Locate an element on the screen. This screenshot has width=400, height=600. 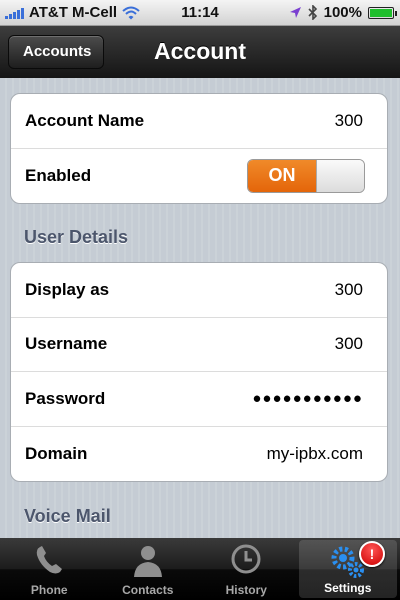
display-as-value: 300 is located at coordinates (348, 289).